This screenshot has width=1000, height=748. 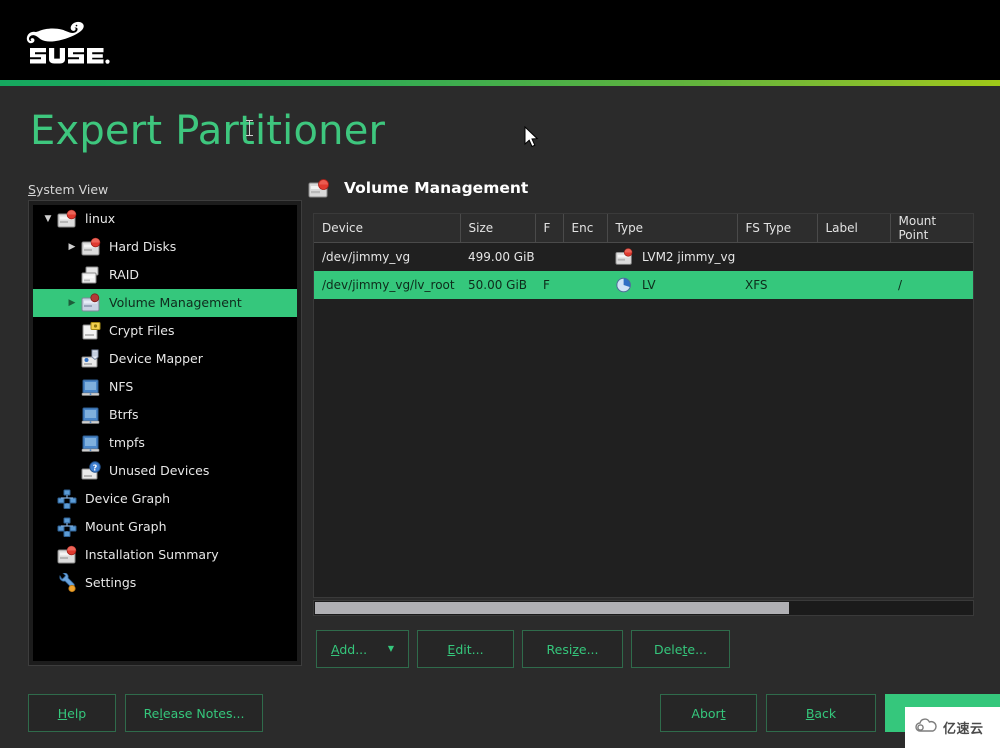 What do you see at coordinates (111, 582) in the screenshot?
I see `sidebar-item-label: Settings` at bounding box center [111, 582].